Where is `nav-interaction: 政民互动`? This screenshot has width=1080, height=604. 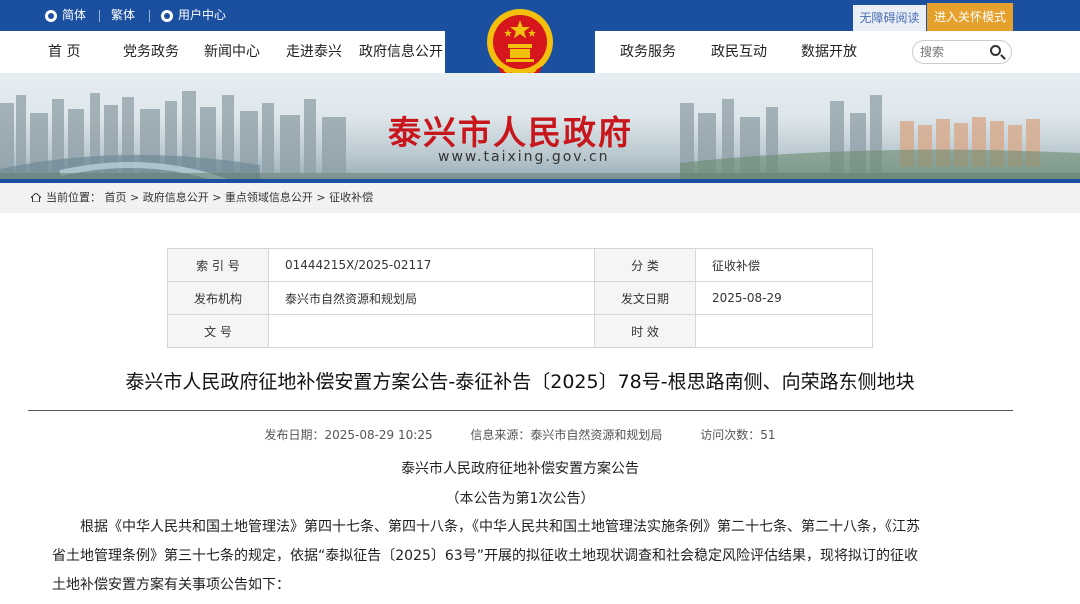
nav-interaction: 政民互动 is located at coordinates (739, 52).